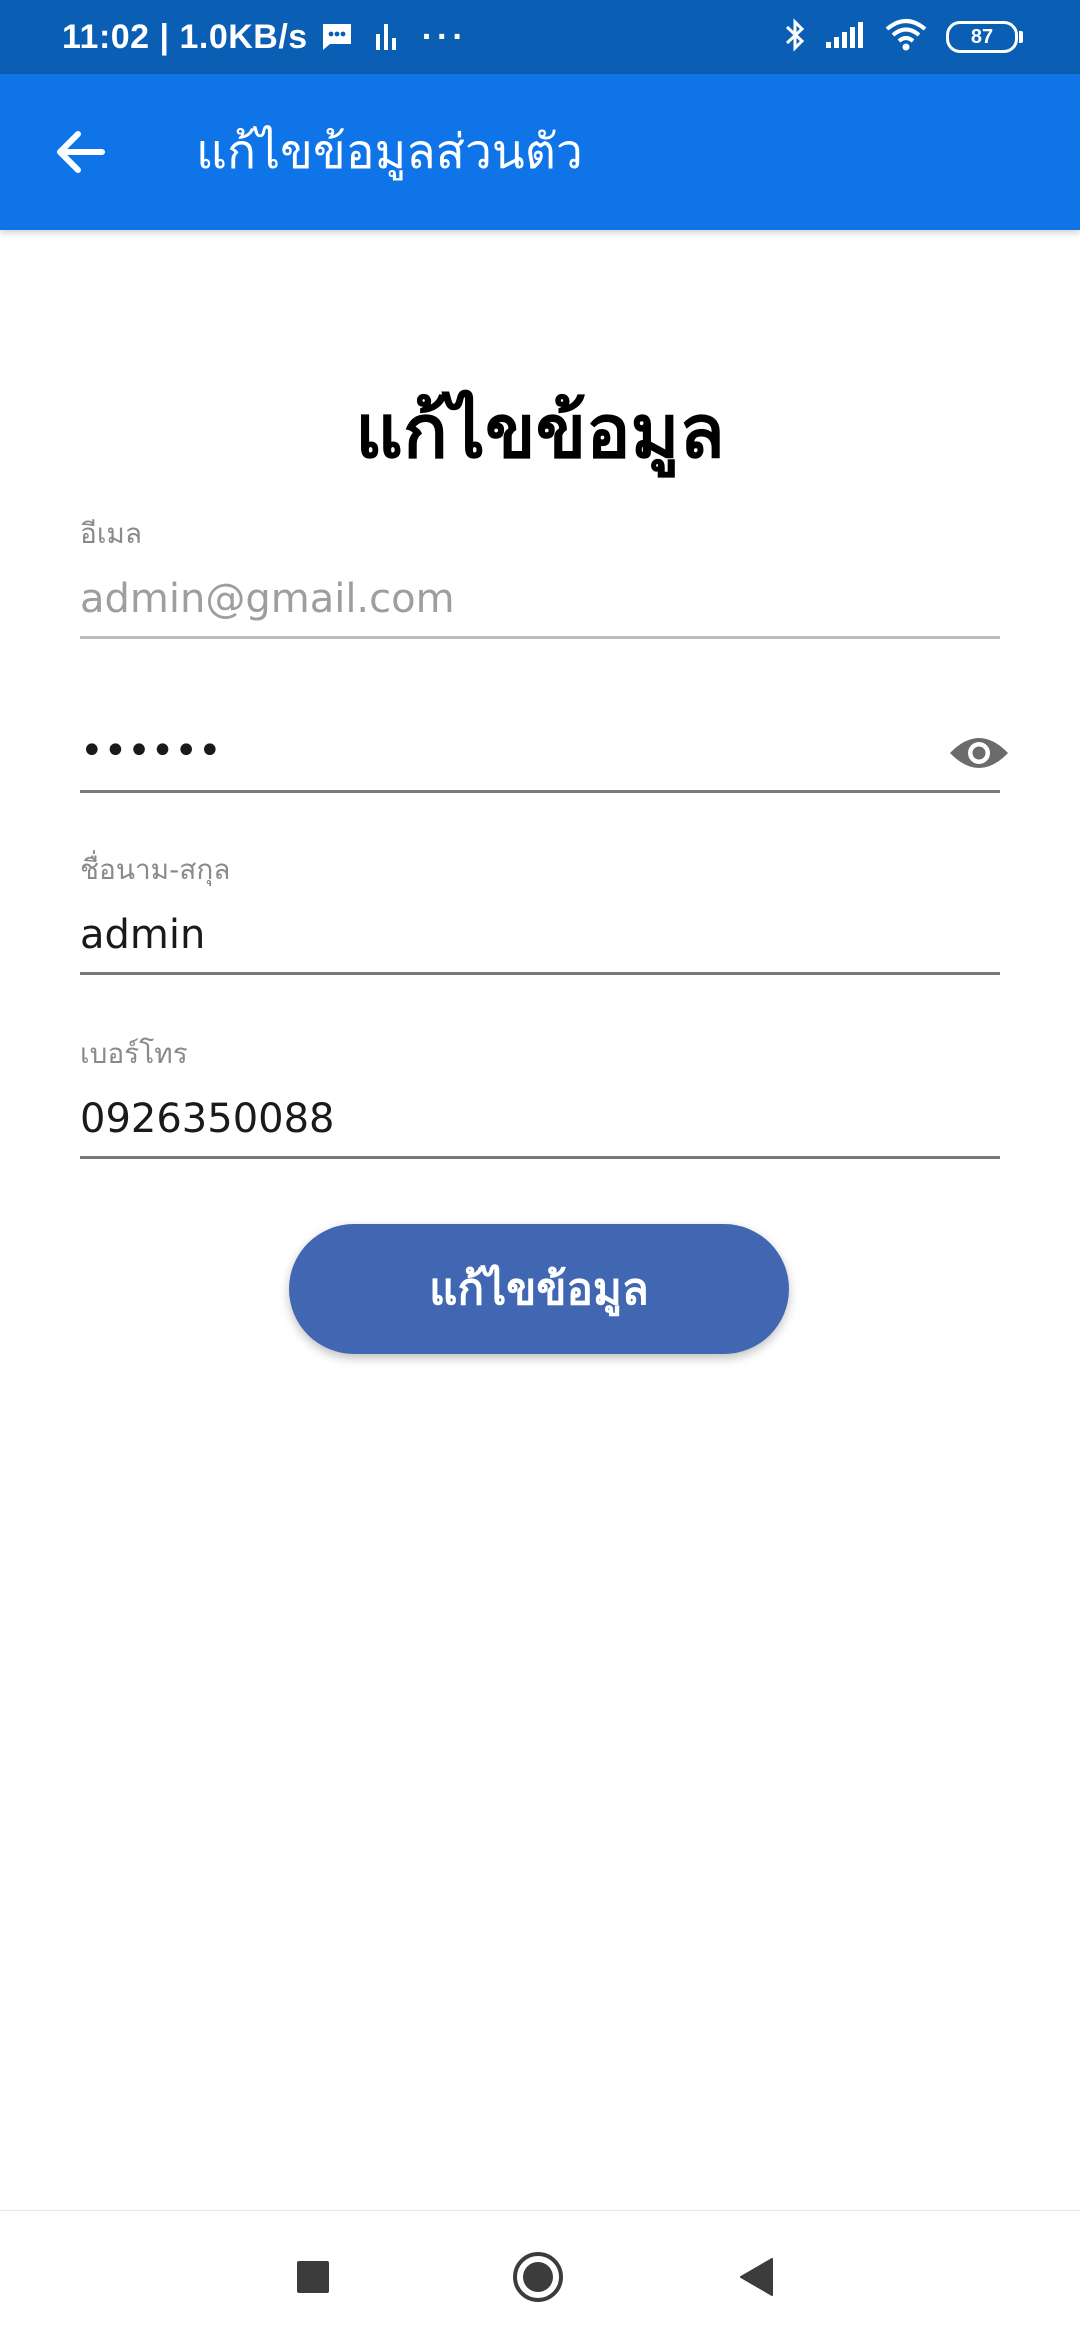 The height and width of the screenshot is (2341, 1080). I want to click on navigation-bar, so click(540, 2275).